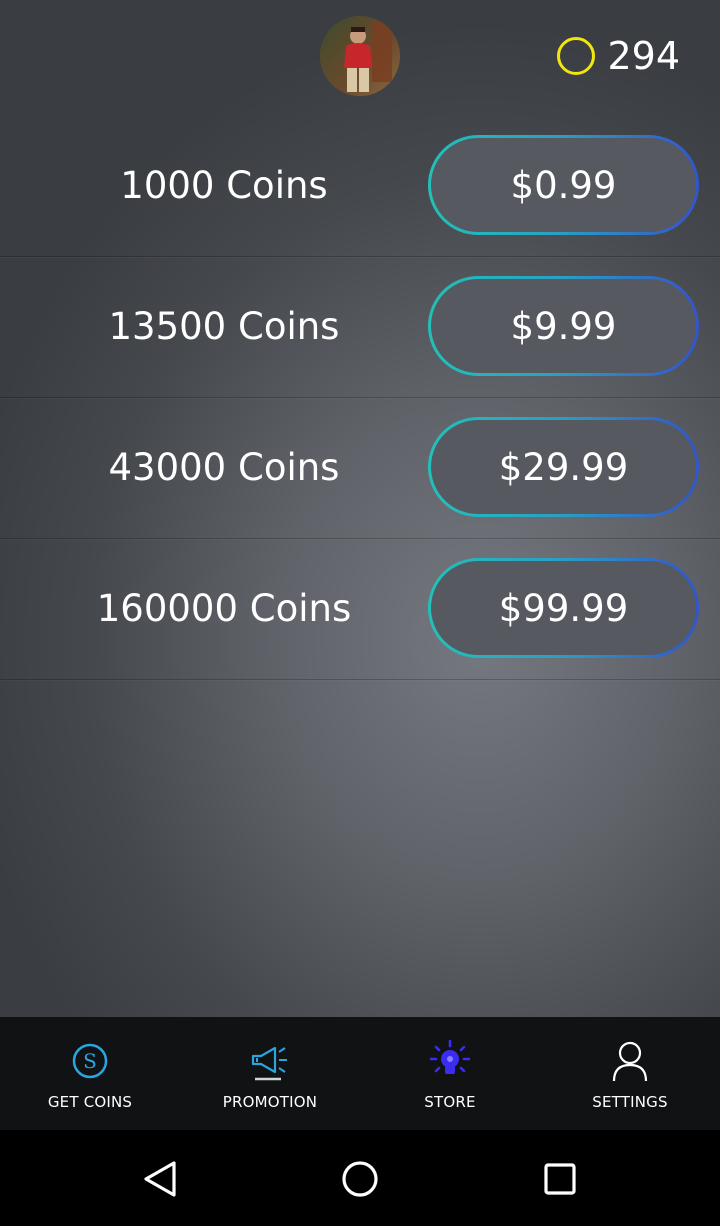 This screenshot has width=720, height=1226. I want to click on package-amount: 1000 Coins, so click(224, 185).